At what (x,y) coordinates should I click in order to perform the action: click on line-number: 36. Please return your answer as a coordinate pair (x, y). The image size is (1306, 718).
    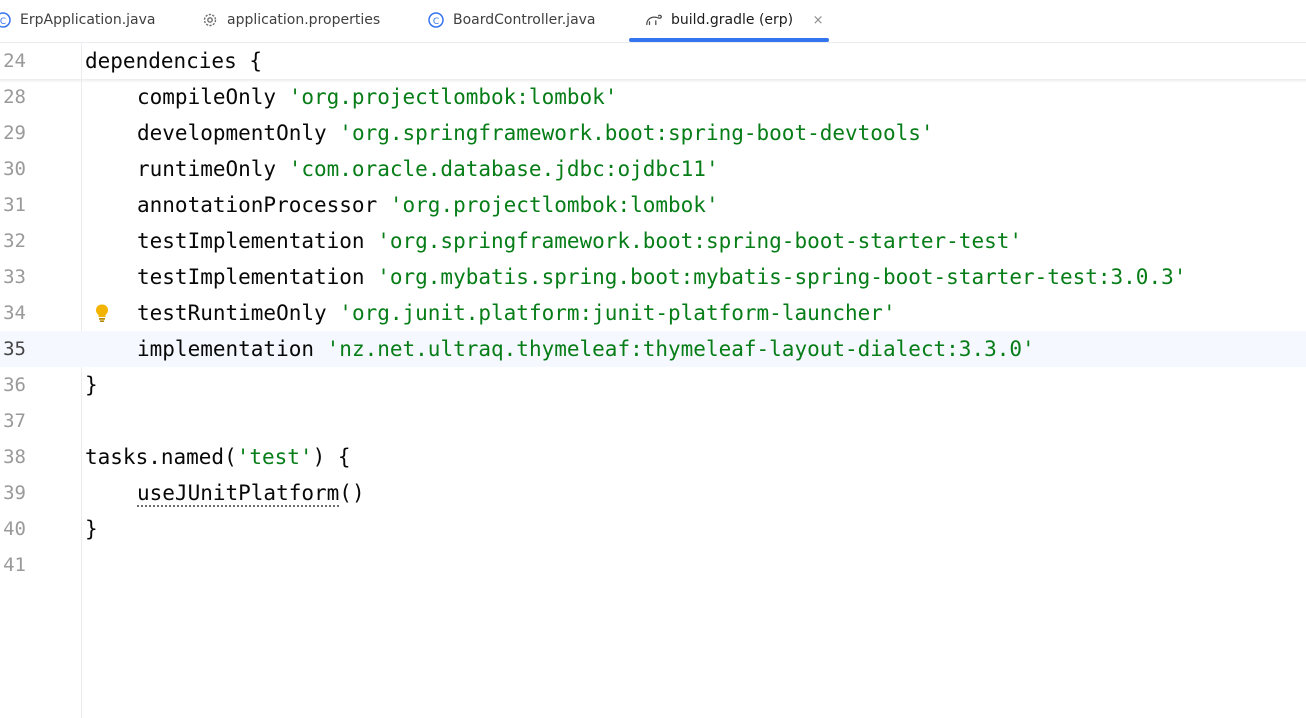
    Looking at the image, I should click on (14, 385).